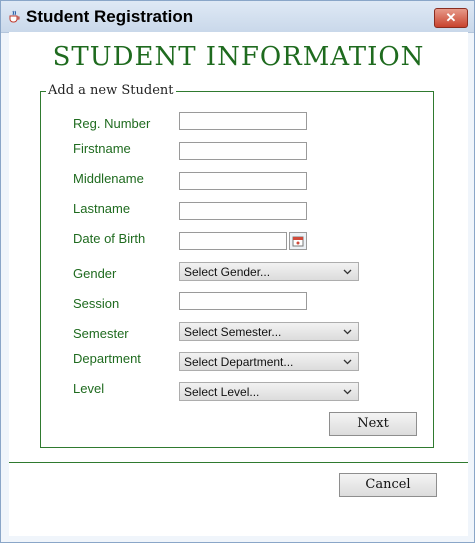 Image resolution: width=475 pixels, height=543 pixels. What do you see at coordinates (243, 211) in the screenshot?
I see `lastname-field` at bounding box center [243, 211].